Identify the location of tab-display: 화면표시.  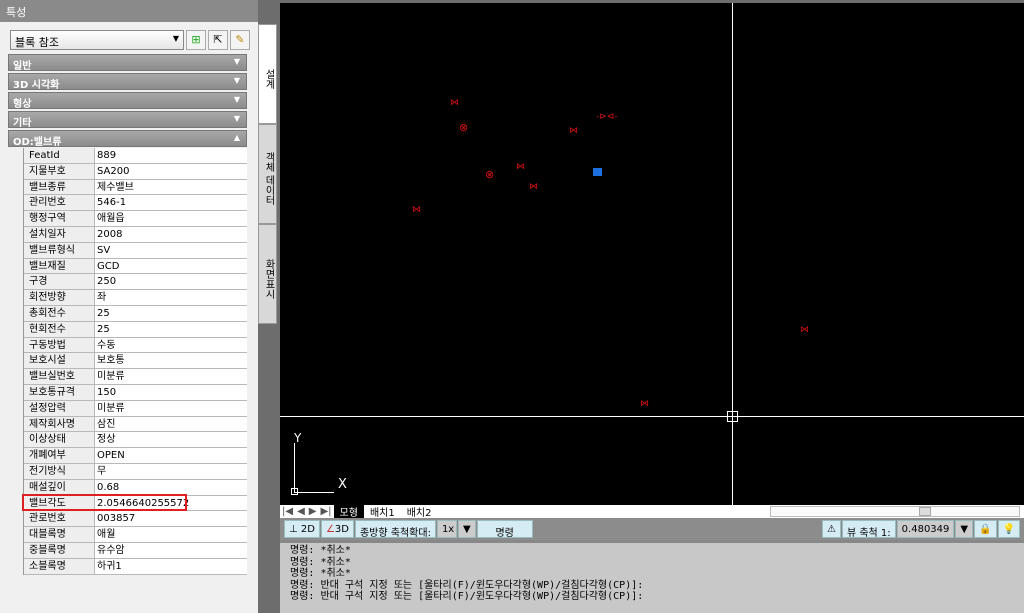
(267, 274).